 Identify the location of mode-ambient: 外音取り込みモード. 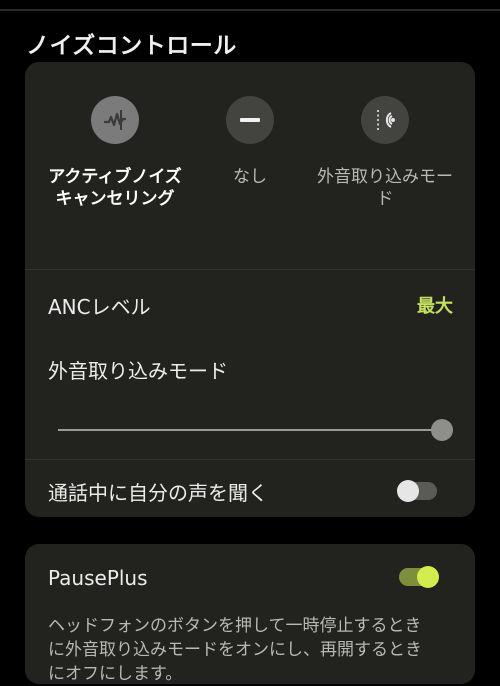
(385, 153).